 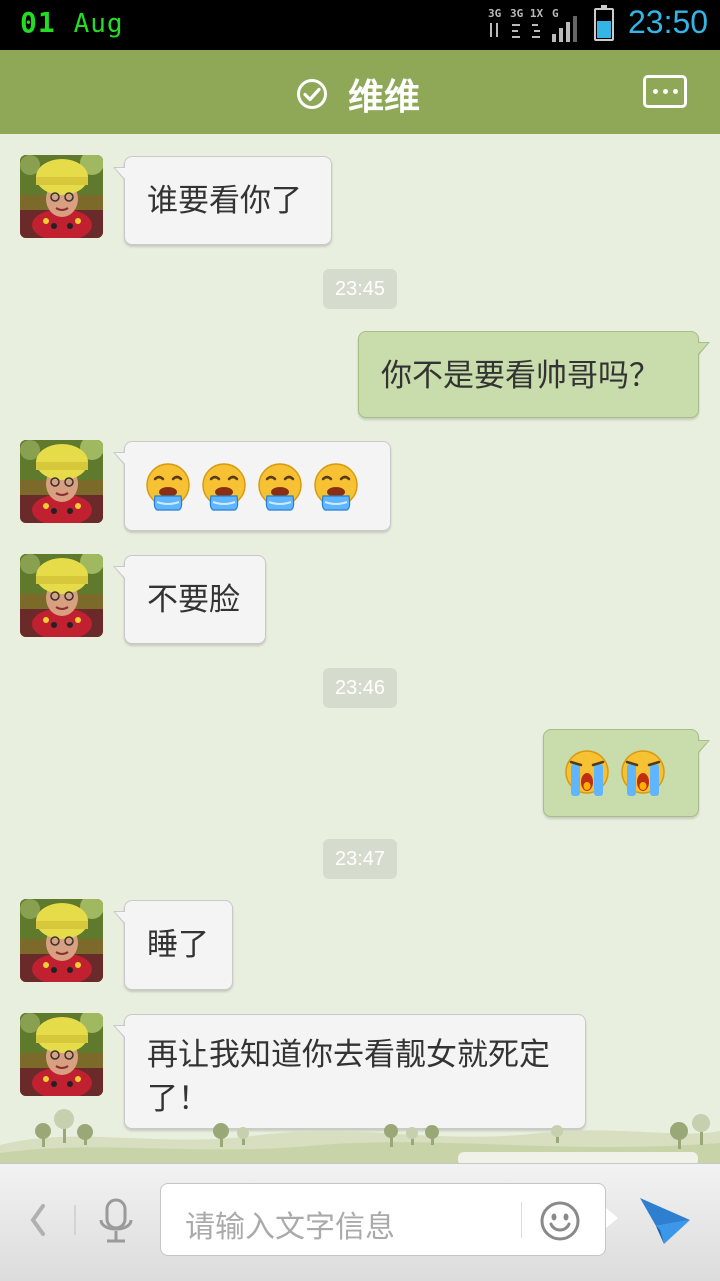 What do you see at coordinates (521, 1220) in the screenshot?
I see `input-divider` at bounding box center [521, 1220].